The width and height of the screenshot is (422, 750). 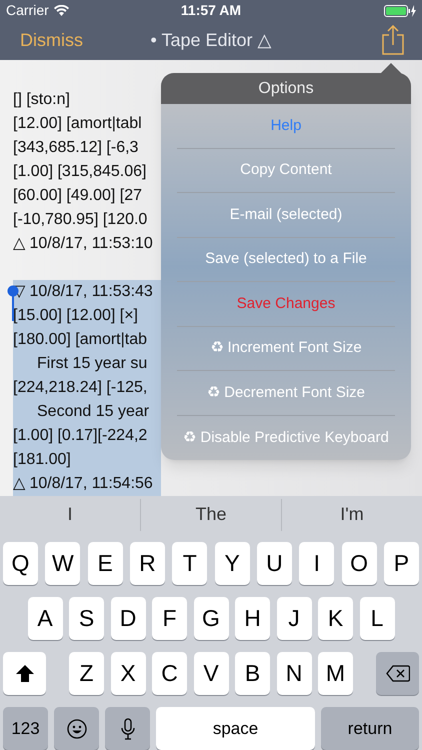 What do you see at coordinates (211, 10) in the screenshot?
I see `clock: 11:57 AM` at bounding box center [211, 10].